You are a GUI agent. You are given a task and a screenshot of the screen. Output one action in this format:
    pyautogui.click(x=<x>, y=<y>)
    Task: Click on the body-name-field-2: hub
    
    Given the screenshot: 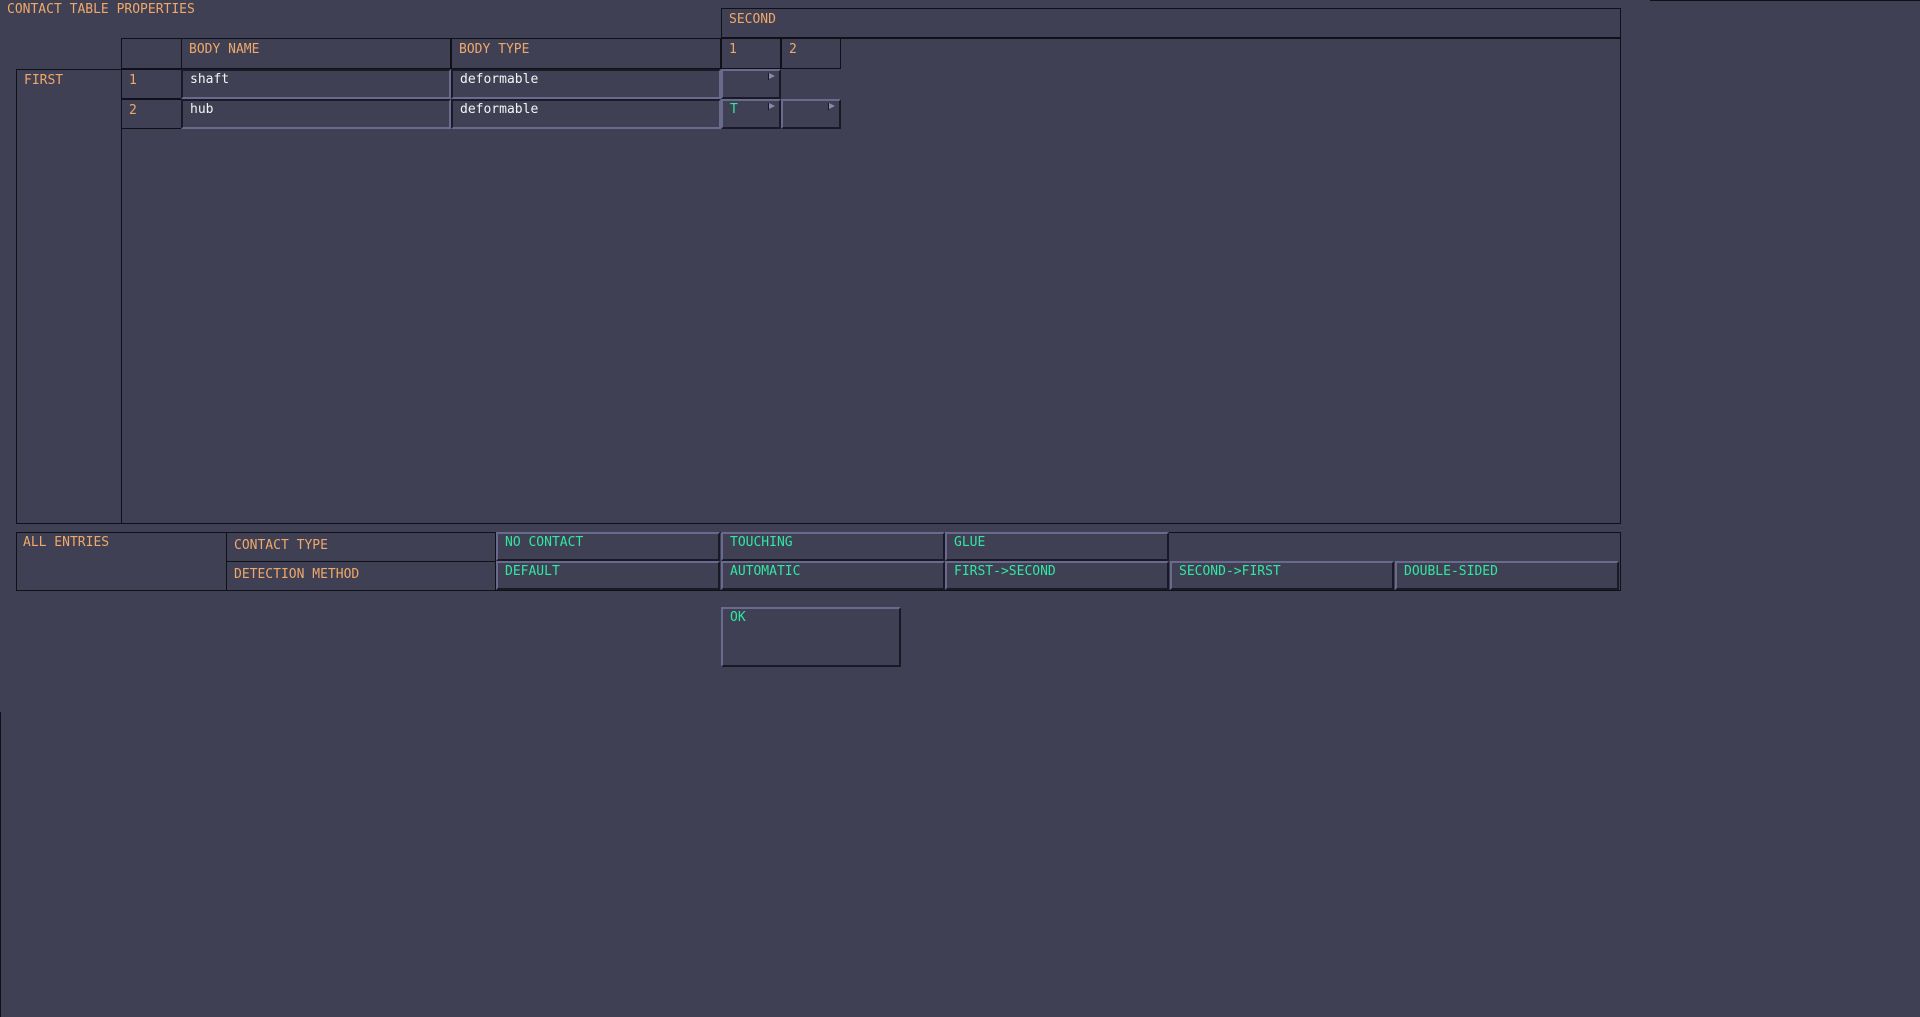 What is the action you would take?
    pyautogui.click(x=316, y=114)
    